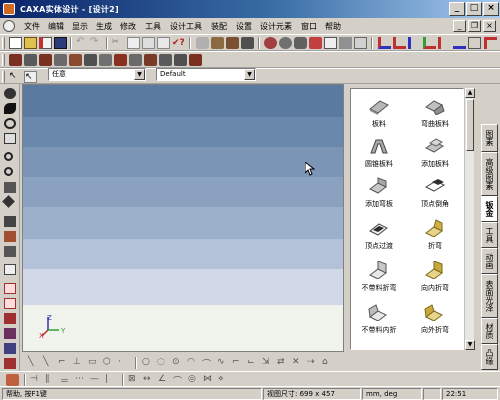 This screenshot has width=500, height=400. What do you see at coordinates (491, 9) in the screenshot?
I see `close-button: ×` at bounding box center [491, 9].